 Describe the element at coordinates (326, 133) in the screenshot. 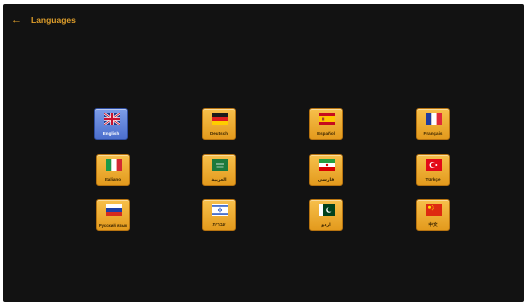

I see `language-label: Español` at that location.